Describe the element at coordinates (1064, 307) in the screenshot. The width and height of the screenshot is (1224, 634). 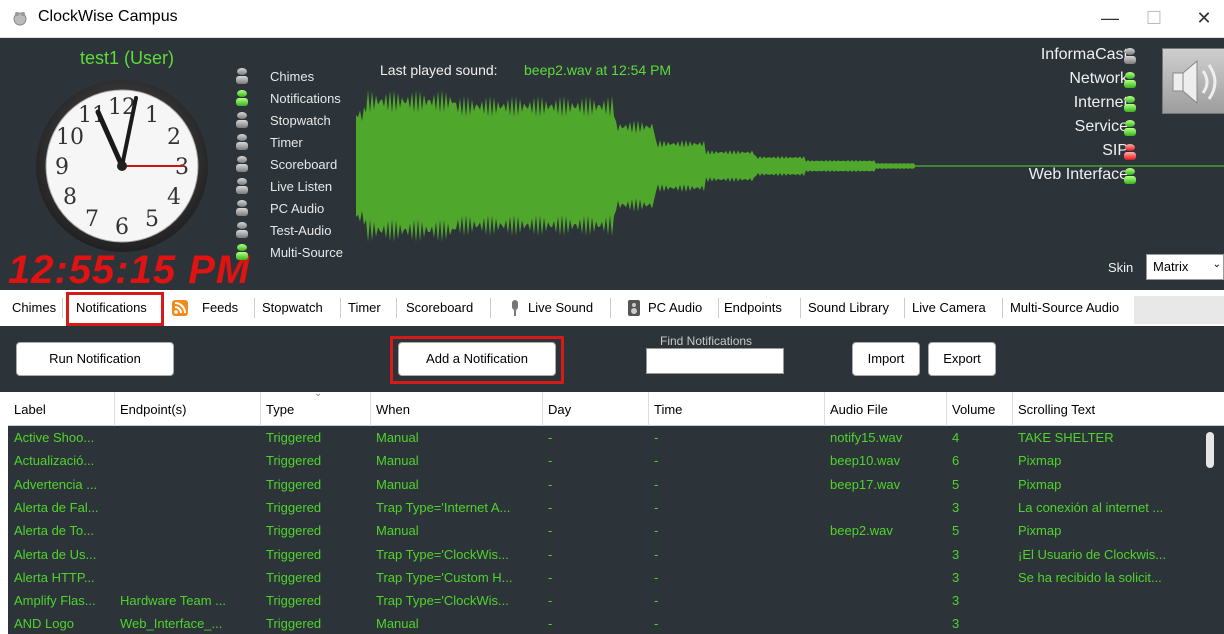
I see `tab-multi-source-audio: Multi-Source Audio` at that location.